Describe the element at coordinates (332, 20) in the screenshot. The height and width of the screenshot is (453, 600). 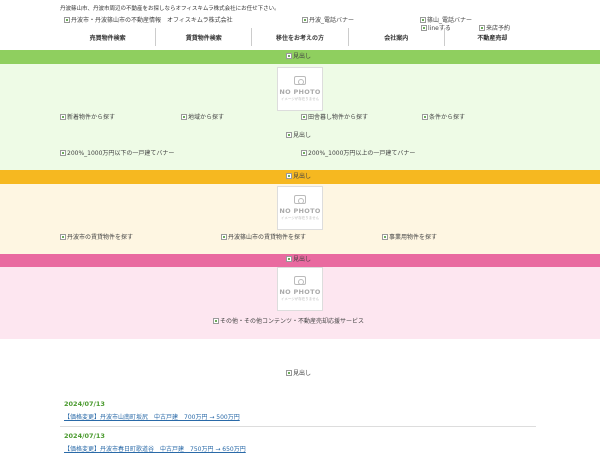
I see `tamba-tel-banner-alt: 丹波_電話バナー` at that location.